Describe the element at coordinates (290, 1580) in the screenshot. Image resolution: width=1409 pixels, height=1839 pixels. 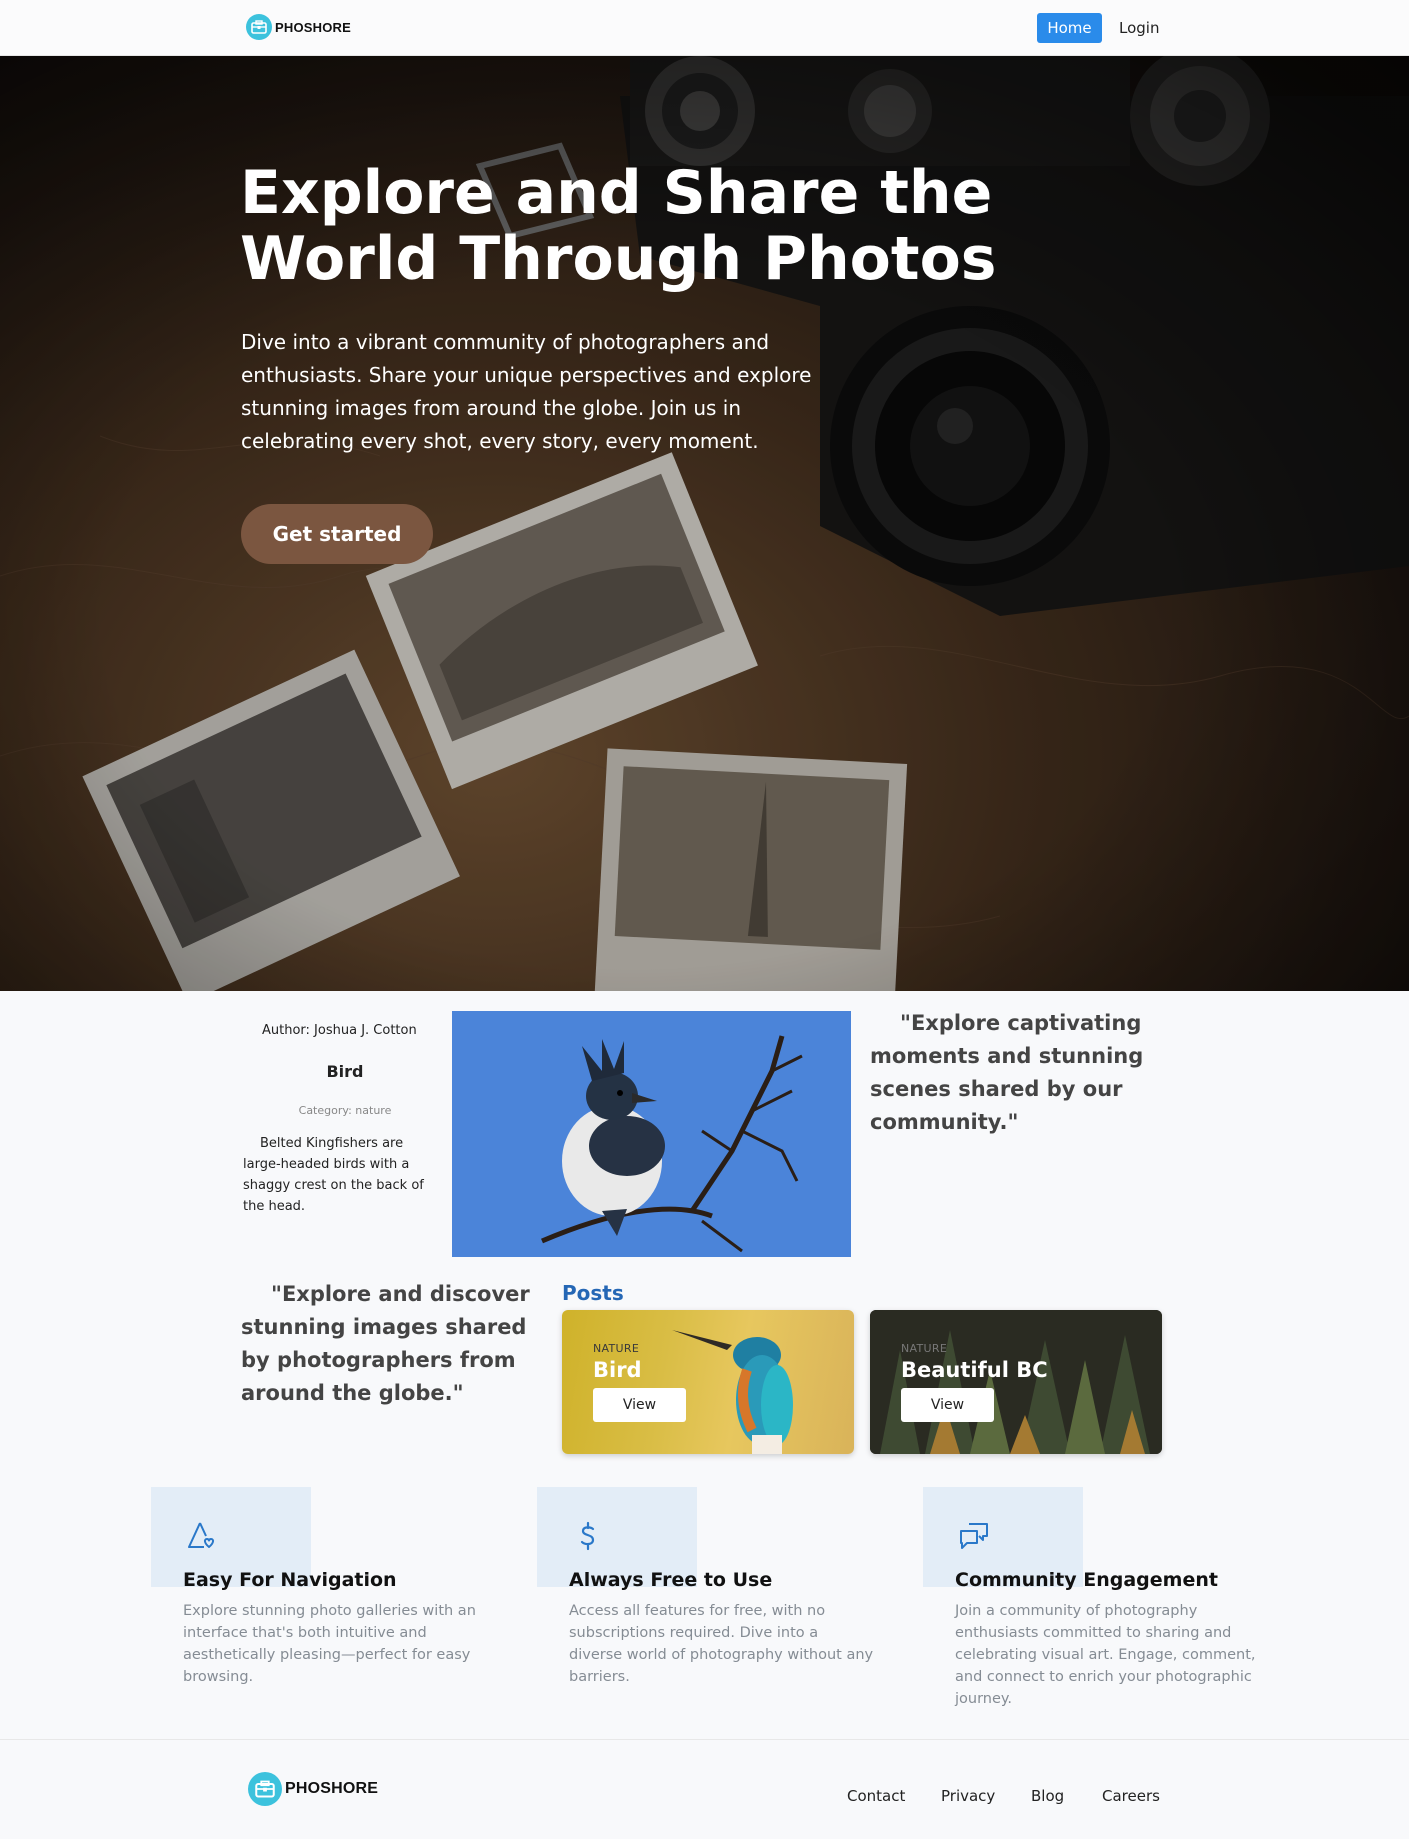
I see `feature-title: Easy For Navigation` at that location.